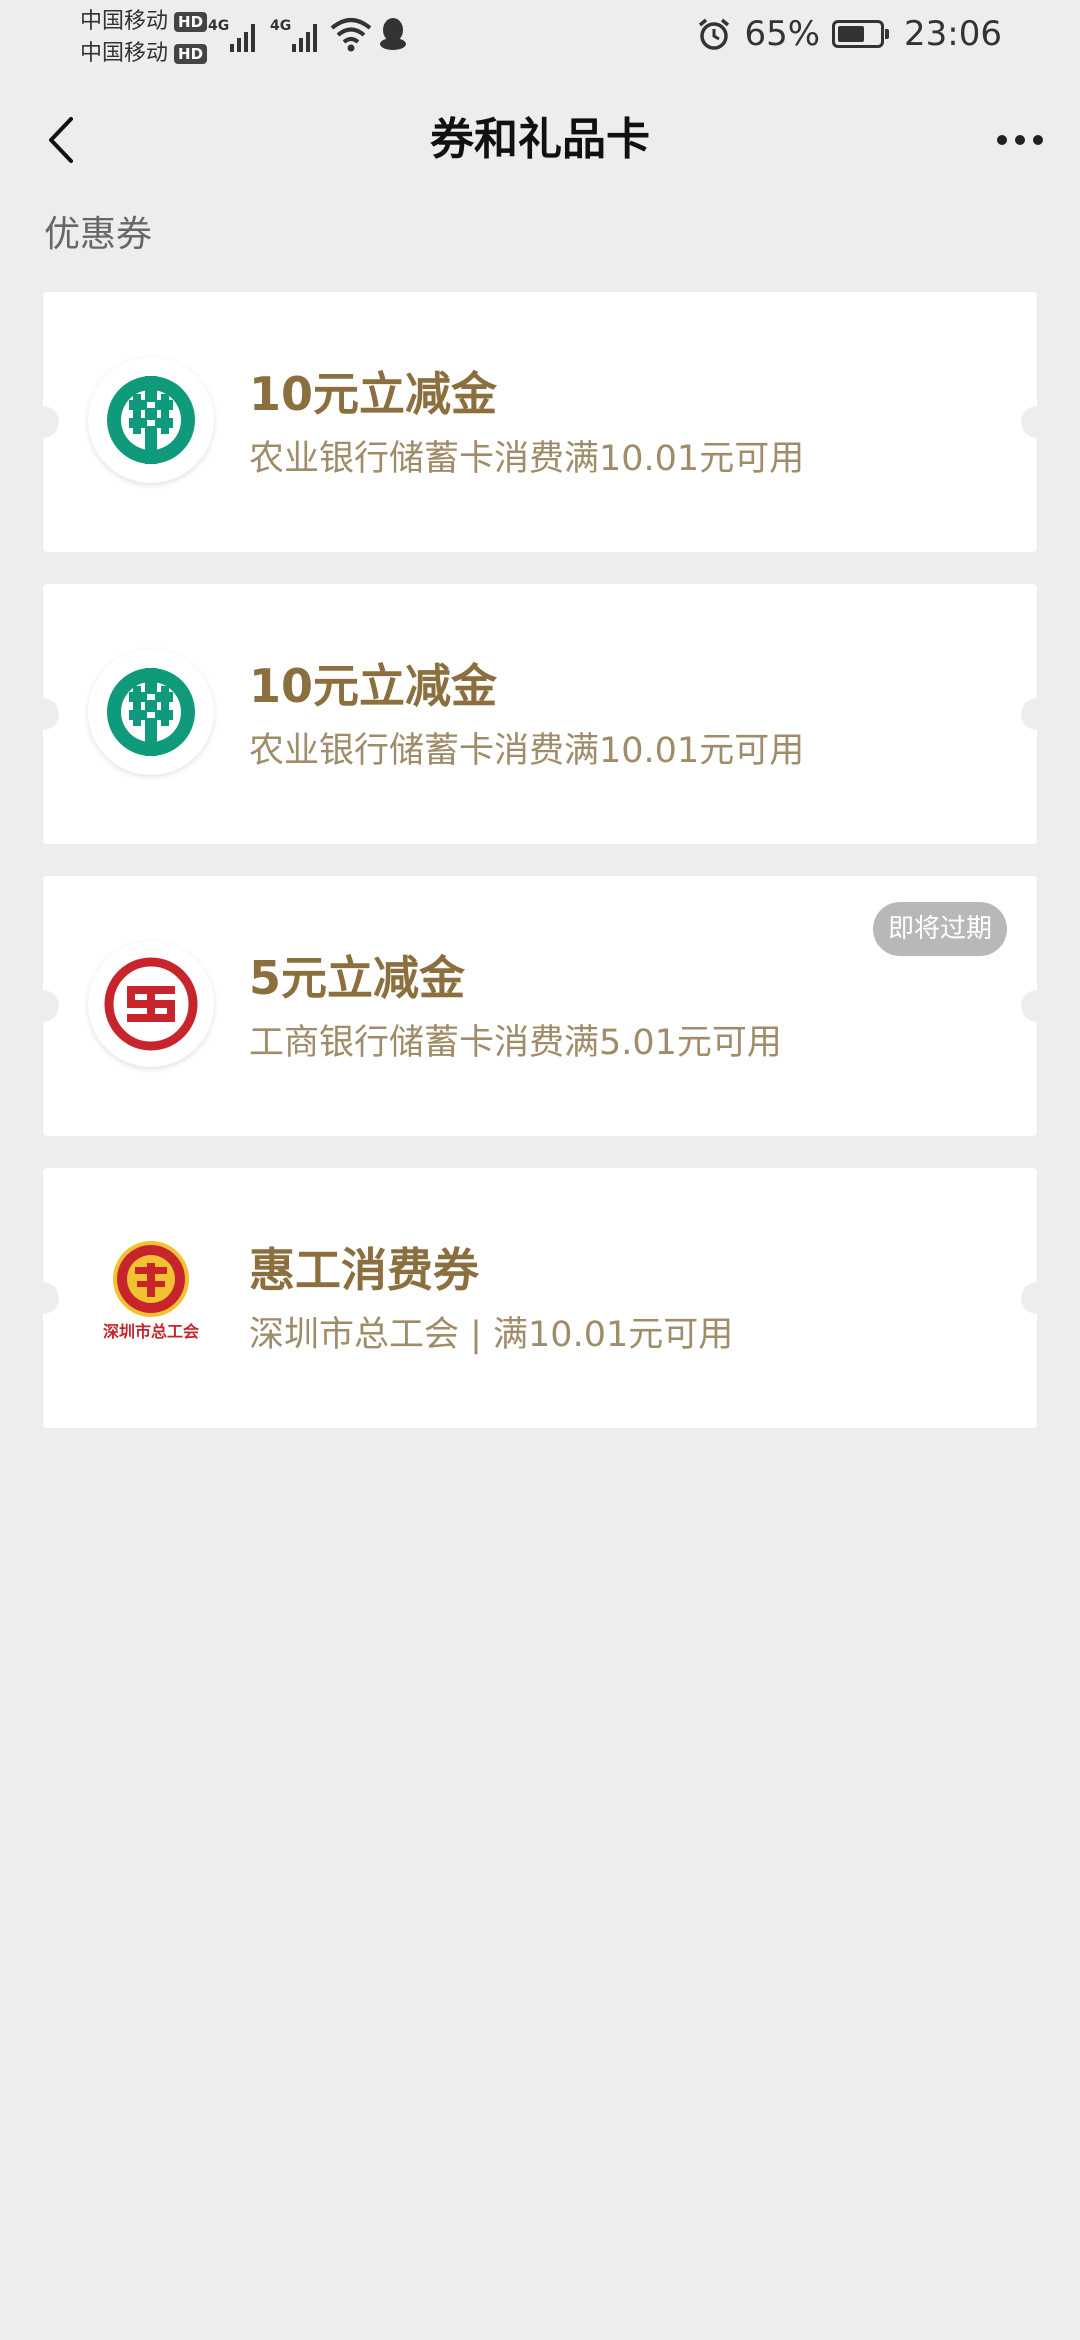  Describe the element at coordinates (540, 1298) in the screenshot. I see `coupon-card: 深圳市总工会 惠工消费券 深圳市总工会 | 满10.01元可用` at that location.